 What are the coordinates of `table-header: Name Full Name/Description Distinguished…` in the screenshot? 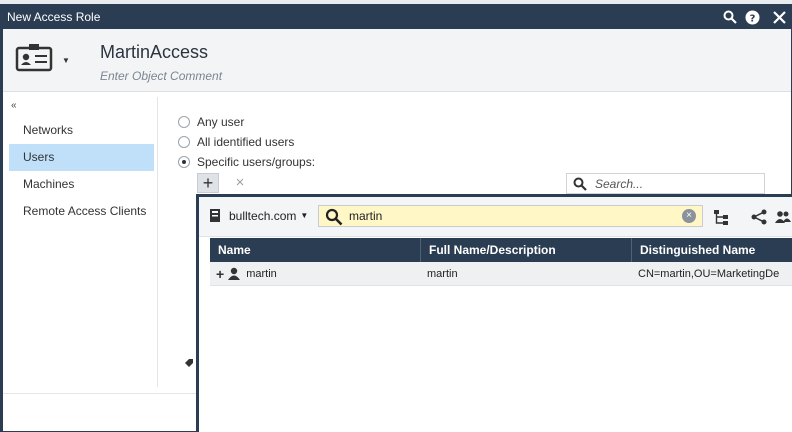 It's located at (501, 250).